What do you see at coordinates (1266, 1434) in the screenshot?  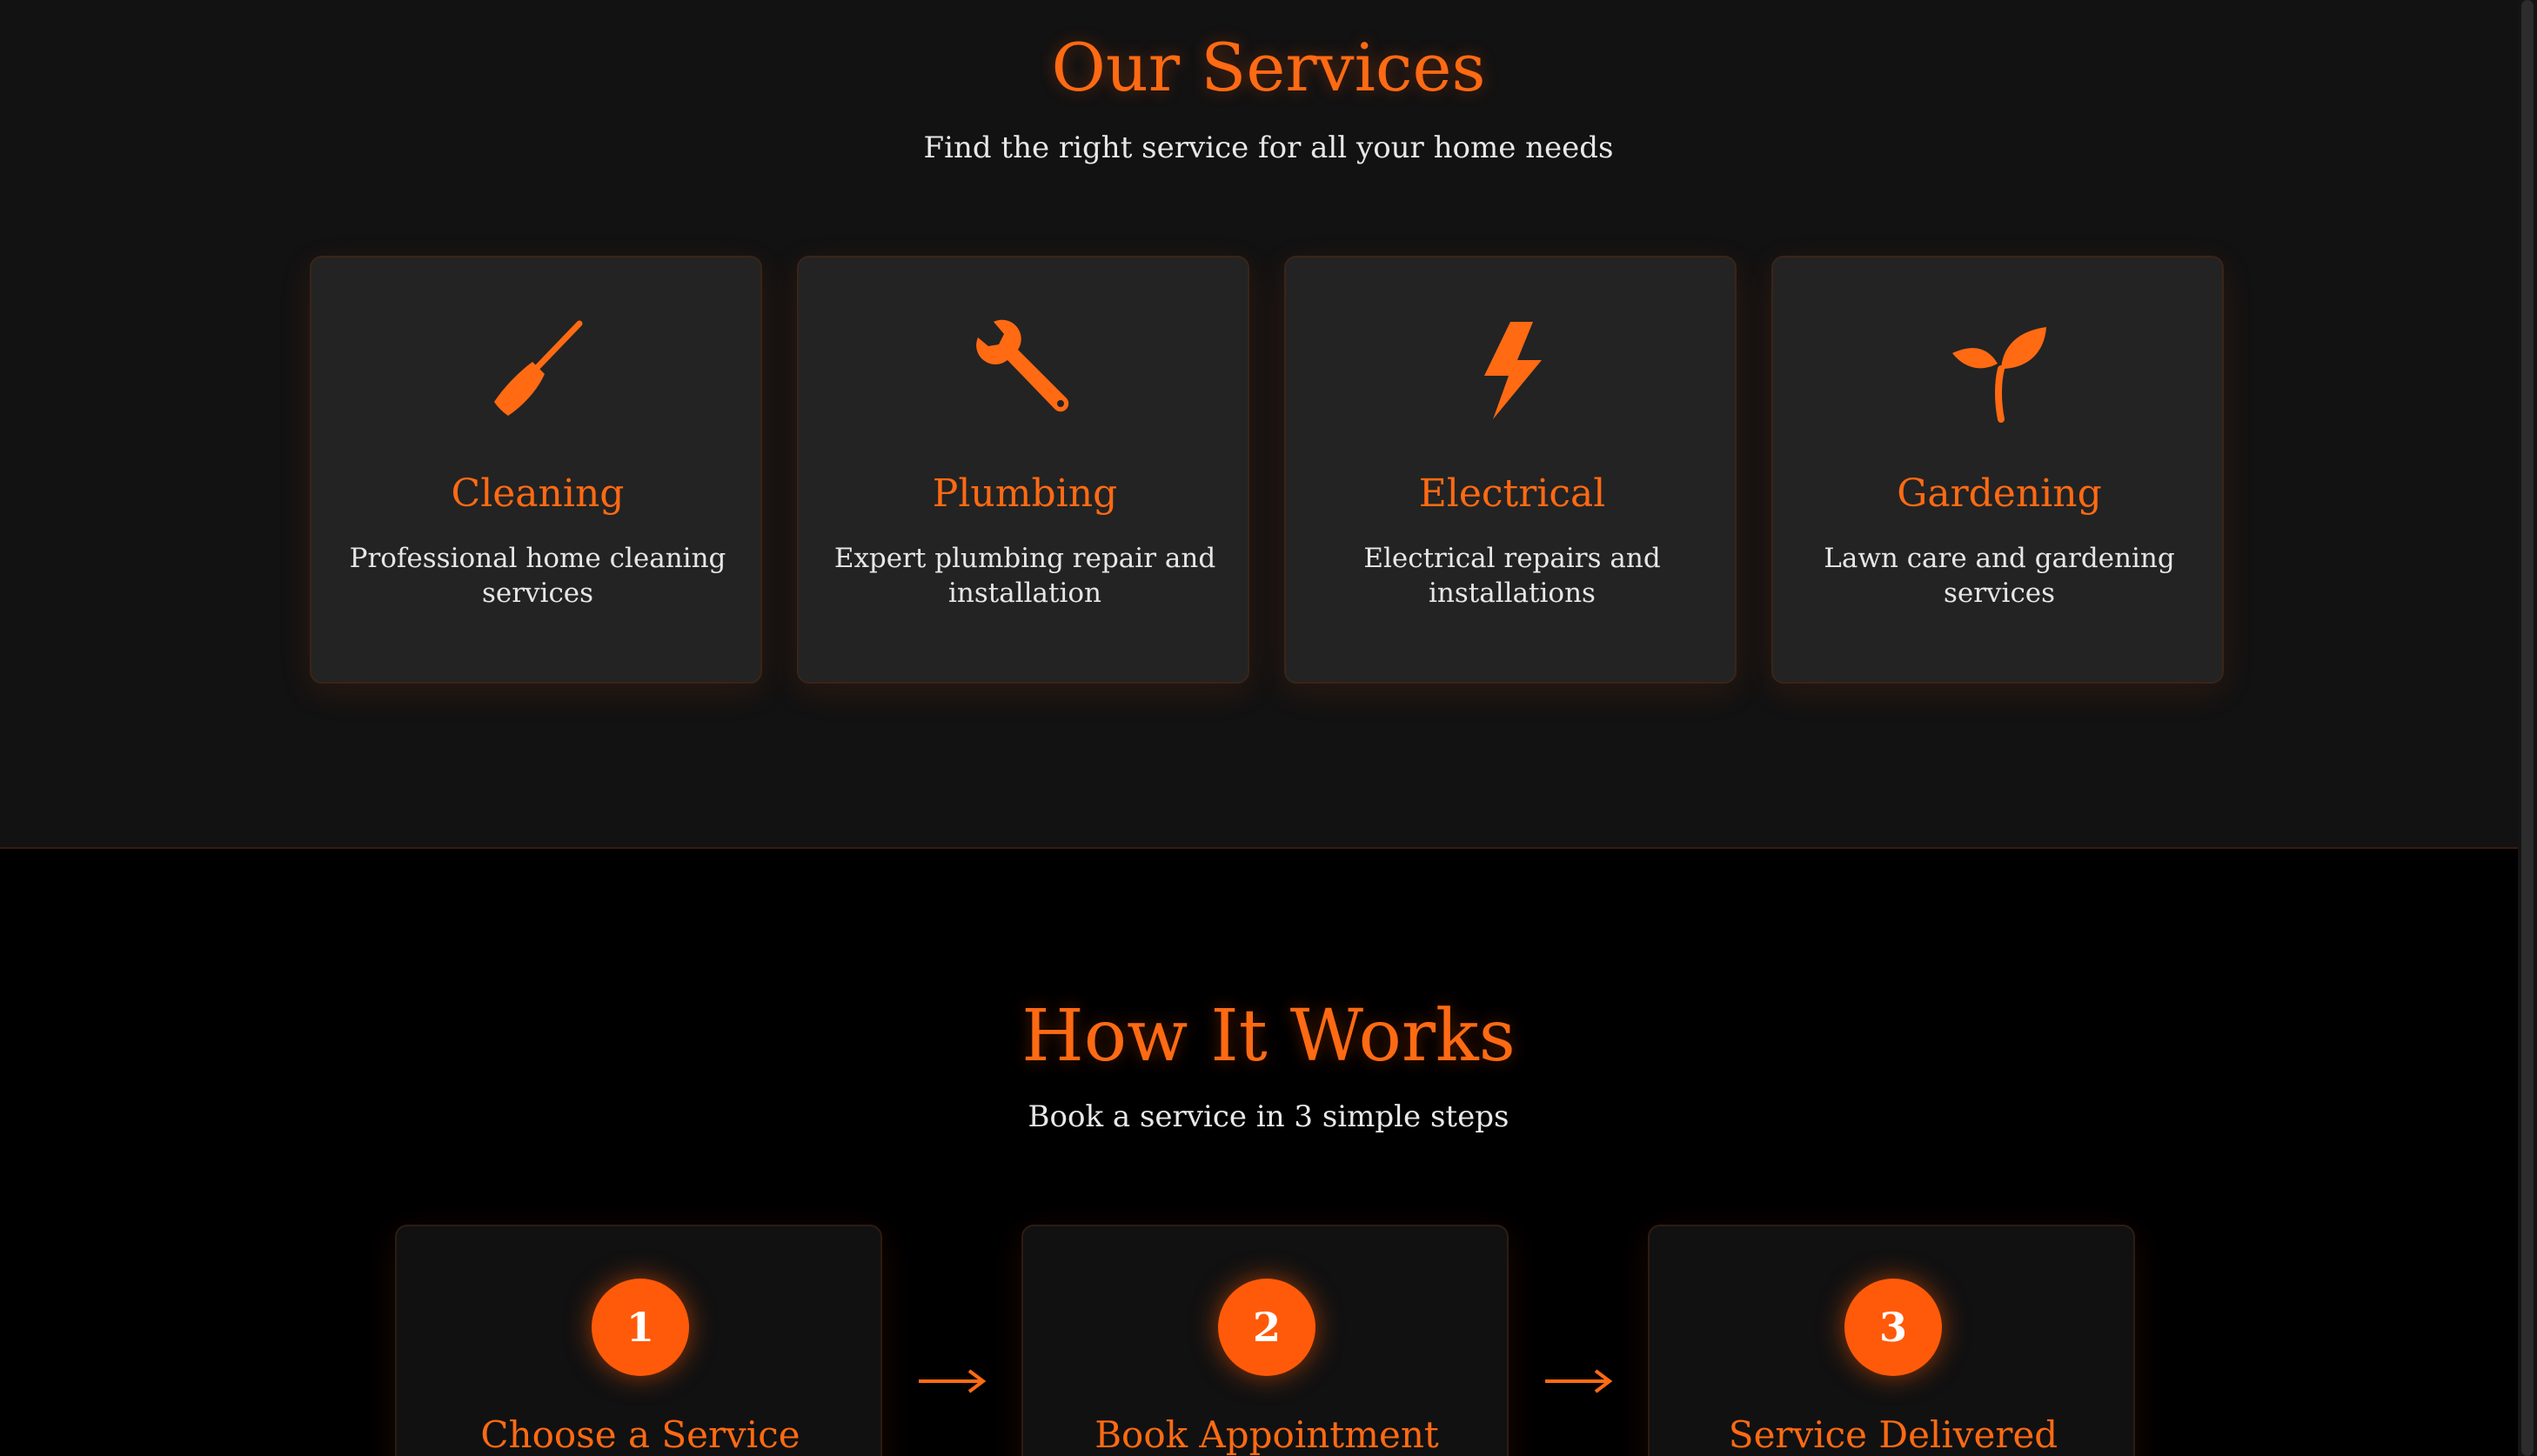 I see `step-title: Book Appointment` at bounding box center [1266, 1434].